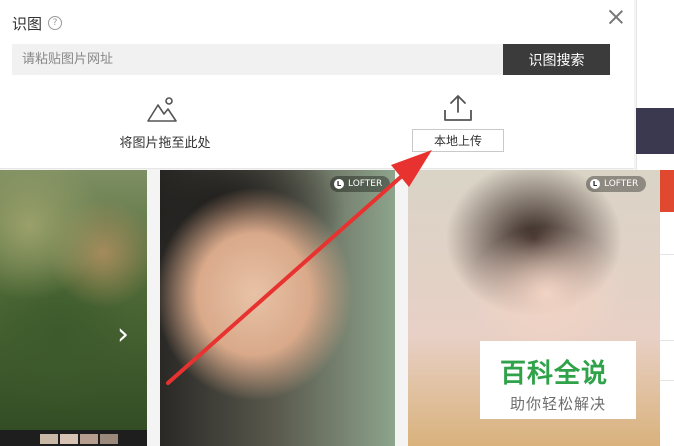 This screenshot has height=446, width=674. I want to click on upload-tray-icon, so click(458, 108).